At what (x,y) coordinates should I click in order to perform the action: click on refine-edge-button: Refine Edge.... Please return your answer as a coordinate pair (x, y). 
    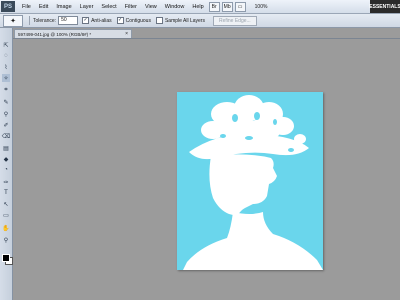
    Looking at the image, I should click on (234, 20).